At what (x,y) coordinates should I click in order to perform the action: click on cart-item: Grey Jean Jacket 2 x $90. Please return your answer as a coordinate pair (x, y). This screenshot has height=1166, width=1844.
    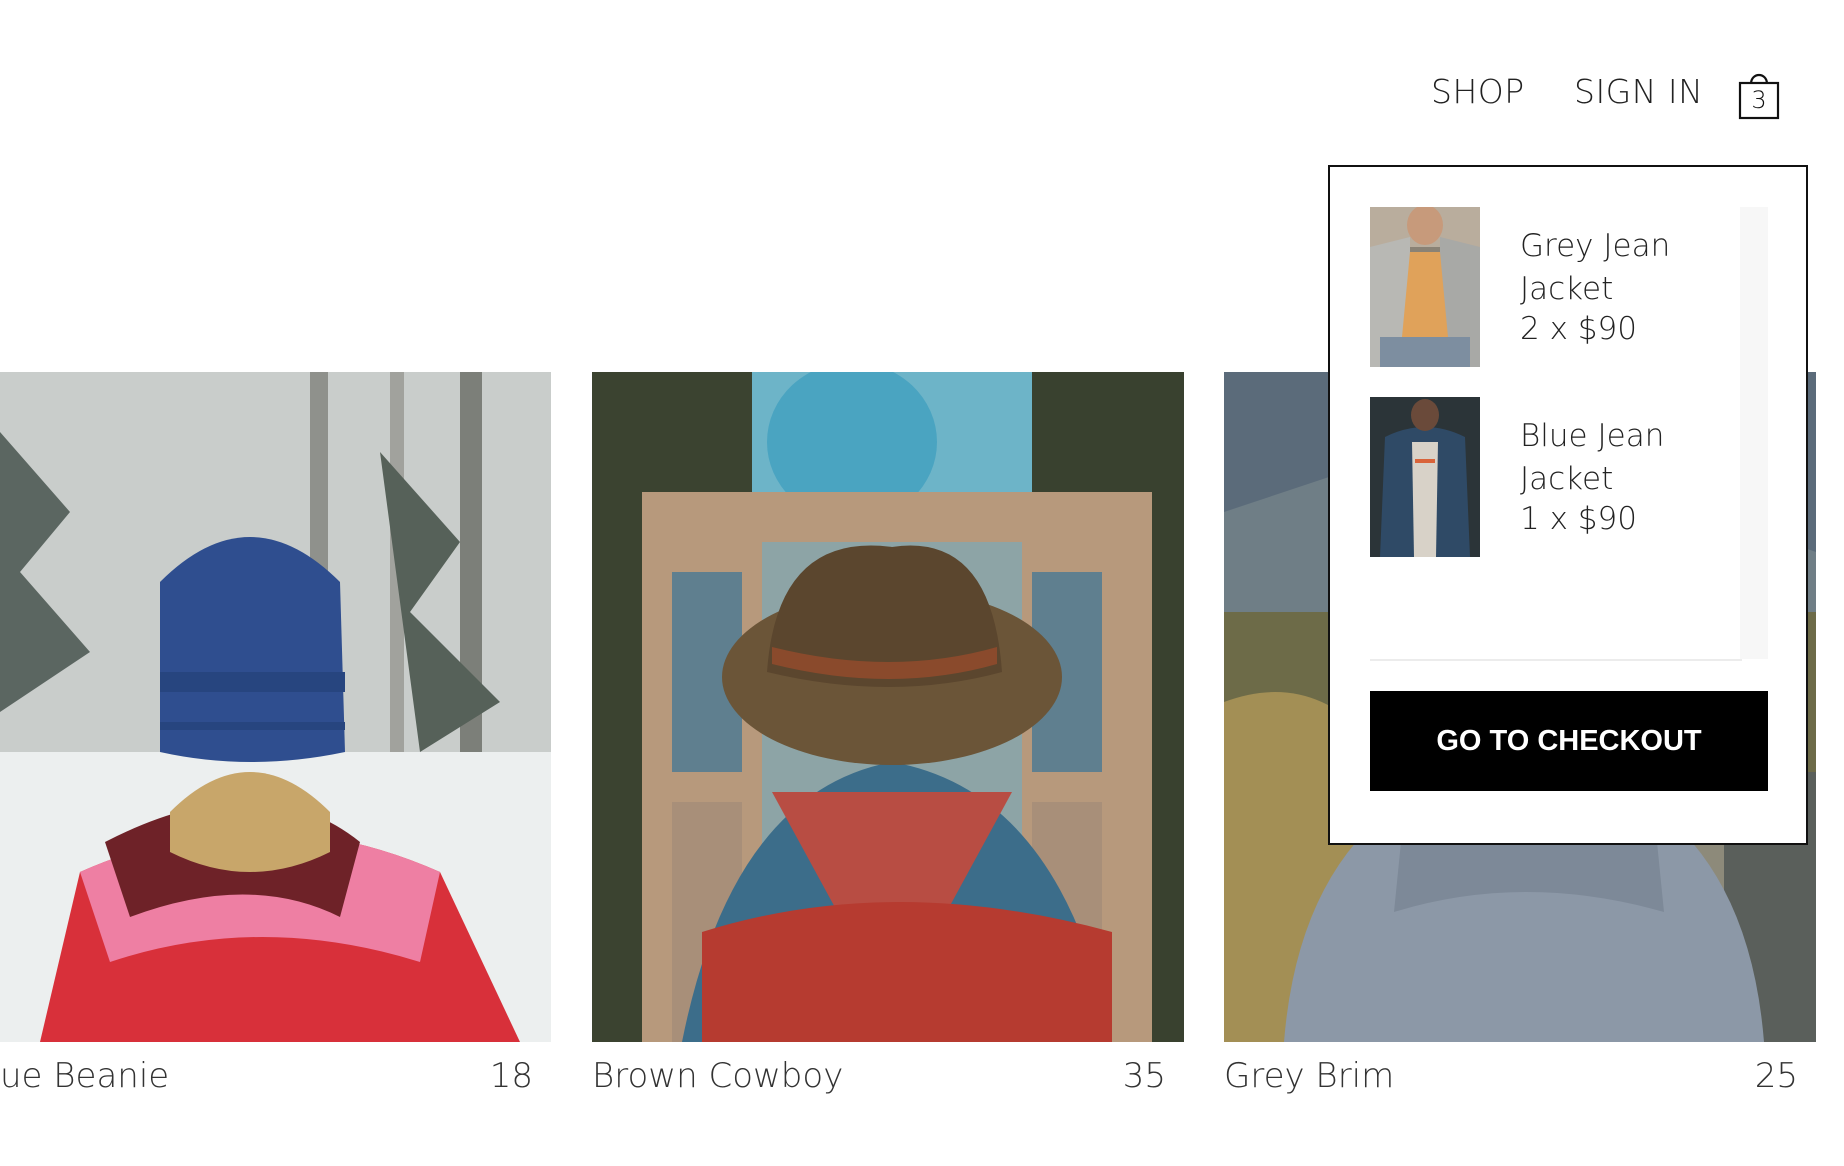
    Looking at the image, I should click on (1555, 288).